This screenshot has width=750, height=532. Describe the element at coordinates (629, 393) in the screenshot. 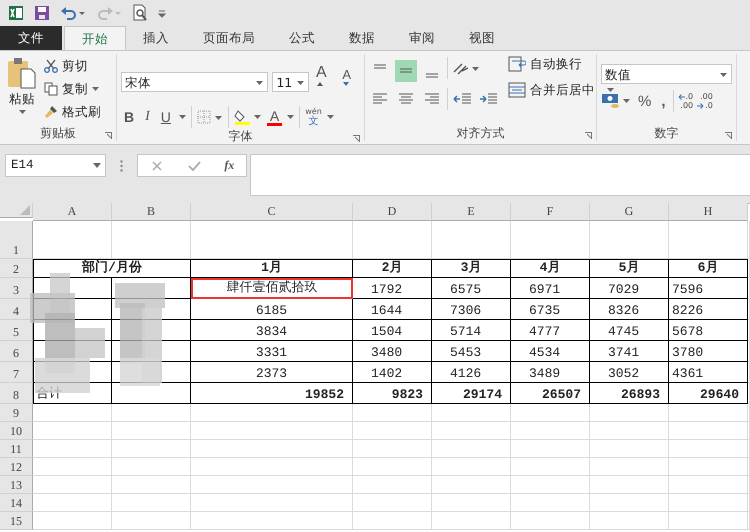

I see `table-cell: 26893` at that location.